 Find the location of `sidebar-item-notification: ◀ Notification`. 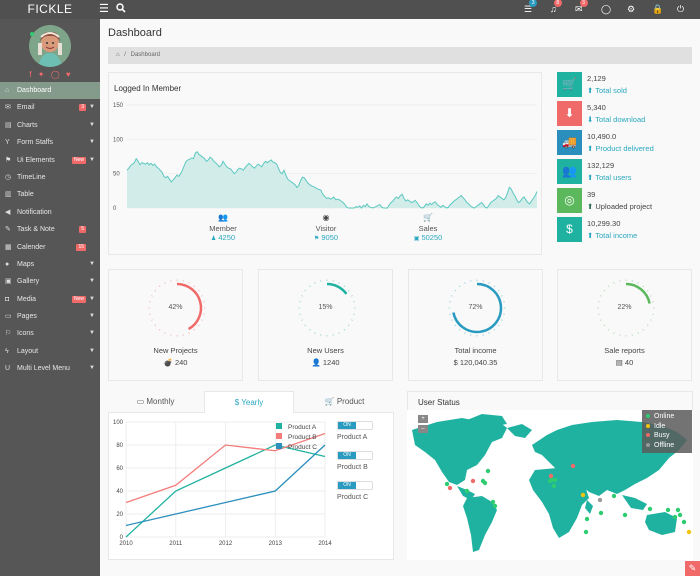

sidebar-item-notification: ◀ Notification is located at coordinates (50, 212).